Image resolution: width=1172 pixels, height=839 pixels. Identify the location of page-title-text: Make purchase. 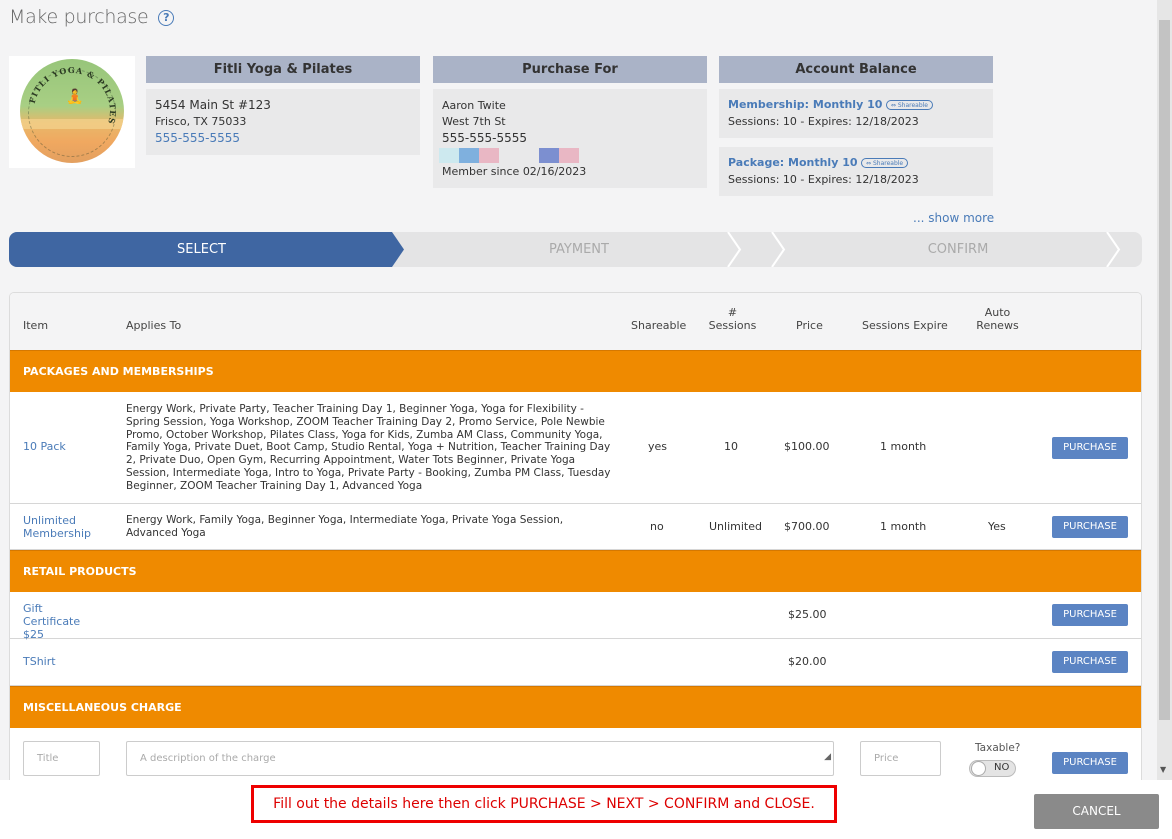
(79, 17).